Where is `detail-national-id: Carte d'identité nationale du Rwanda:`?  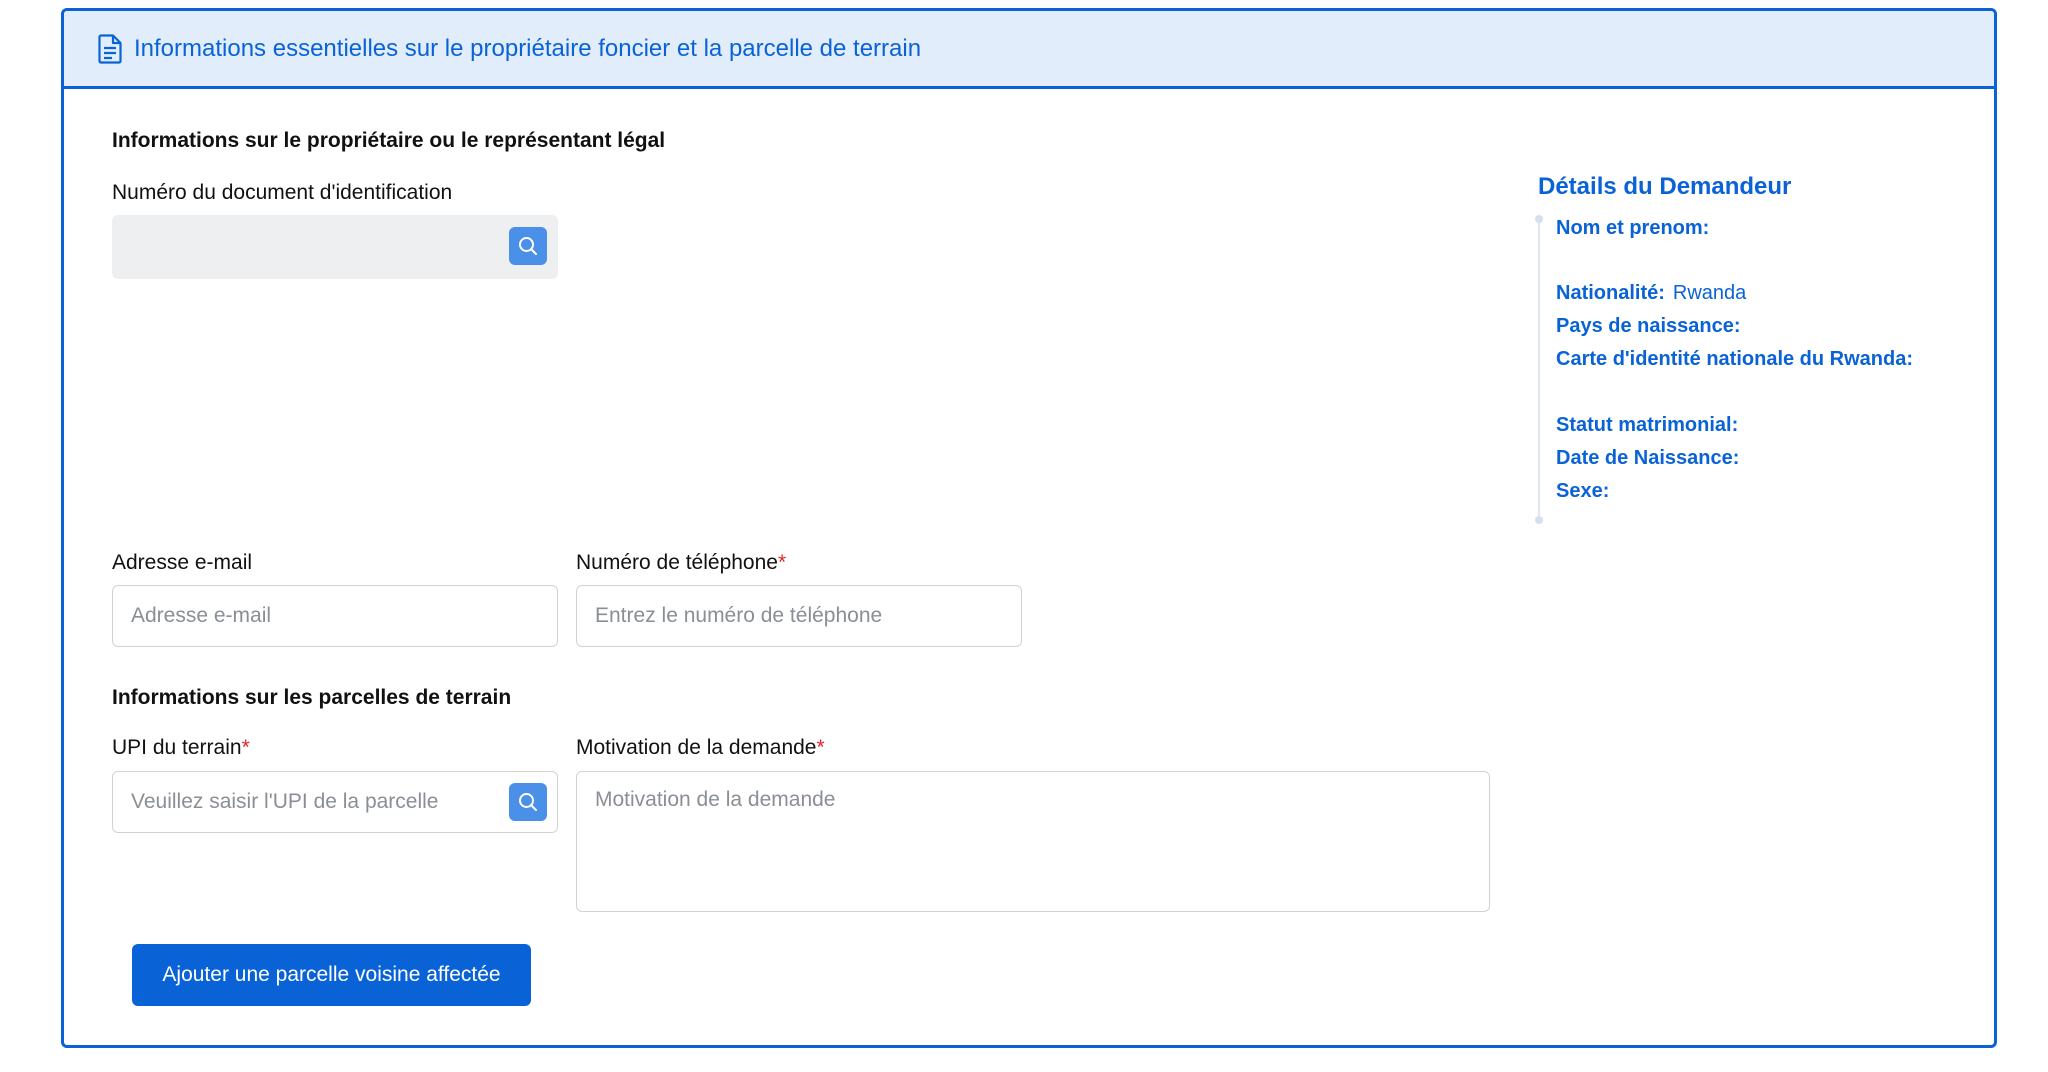
detail-national-id: Carte d'identité nationale du Rwanda: is located at coordinates (1735, 359).